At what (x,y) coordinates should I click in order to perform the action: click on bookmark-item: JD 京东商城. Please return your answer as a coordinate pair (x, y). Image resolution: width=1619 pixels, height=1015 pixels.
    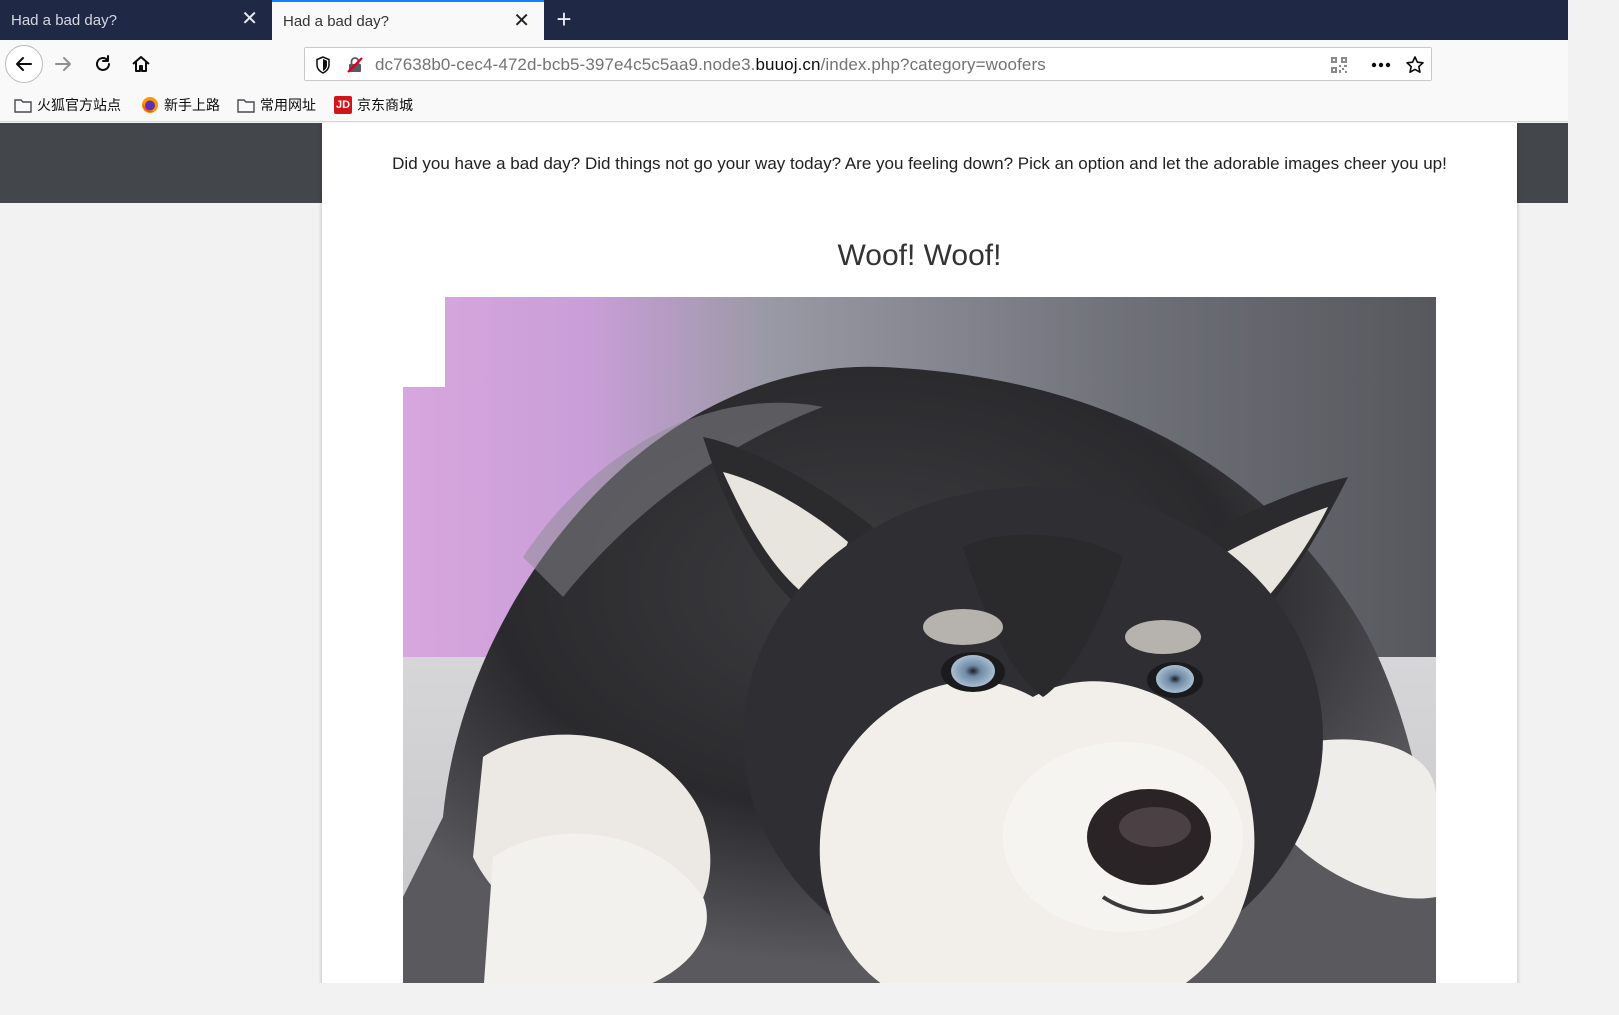
    Looking at the image, I should click on (373, 105).